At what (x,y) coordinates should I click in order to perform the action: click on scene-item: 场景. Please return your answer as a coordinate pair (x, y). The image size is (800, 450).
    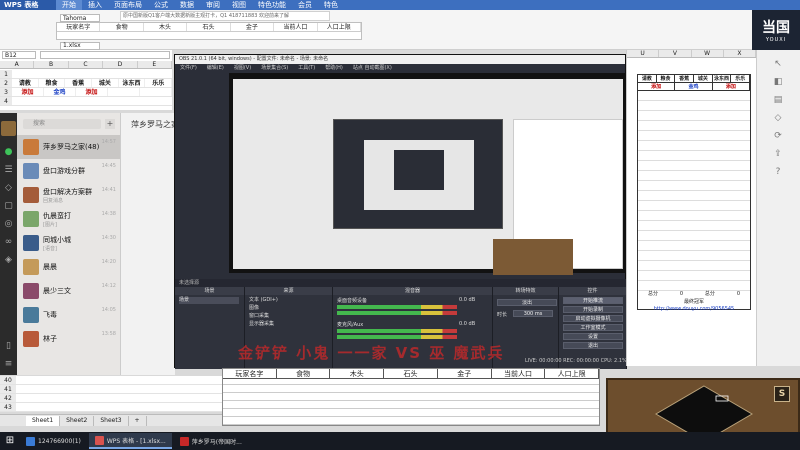
    Looking at the image, I should click on (209, 300).